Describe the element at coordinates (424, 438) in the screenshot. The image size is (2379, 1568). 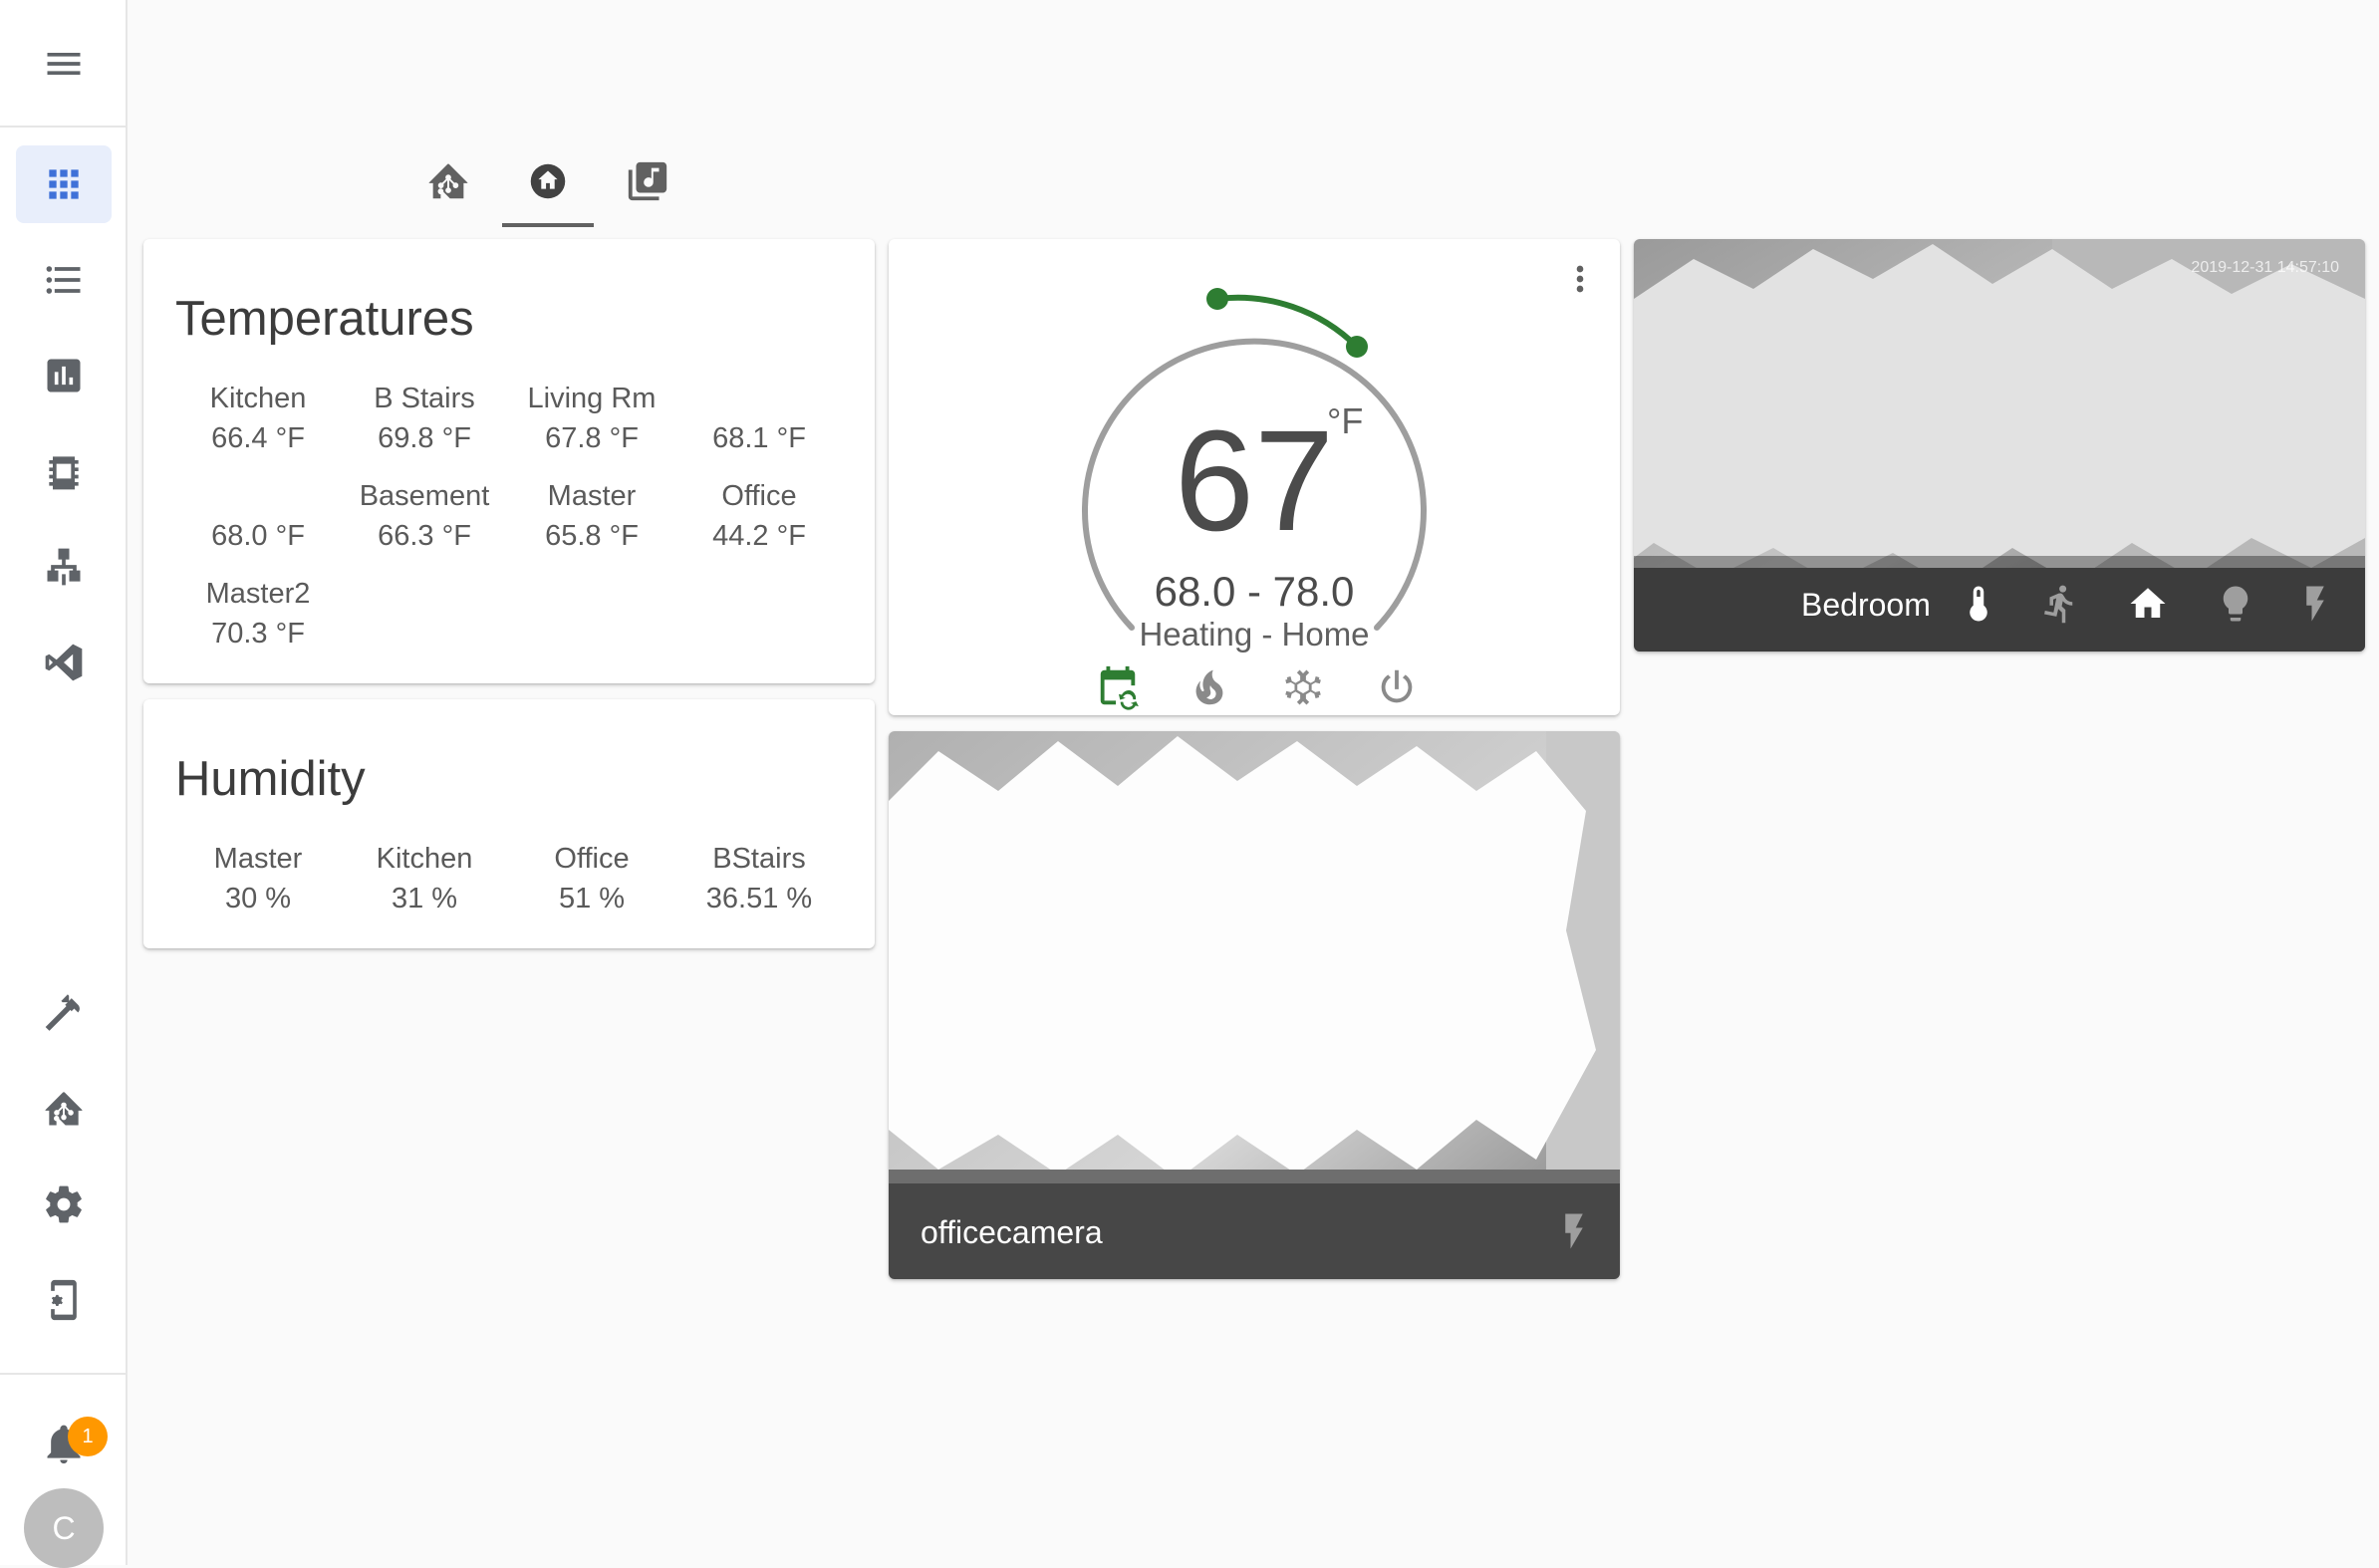
I see `sensor-value: 69.8 °F` at that location.